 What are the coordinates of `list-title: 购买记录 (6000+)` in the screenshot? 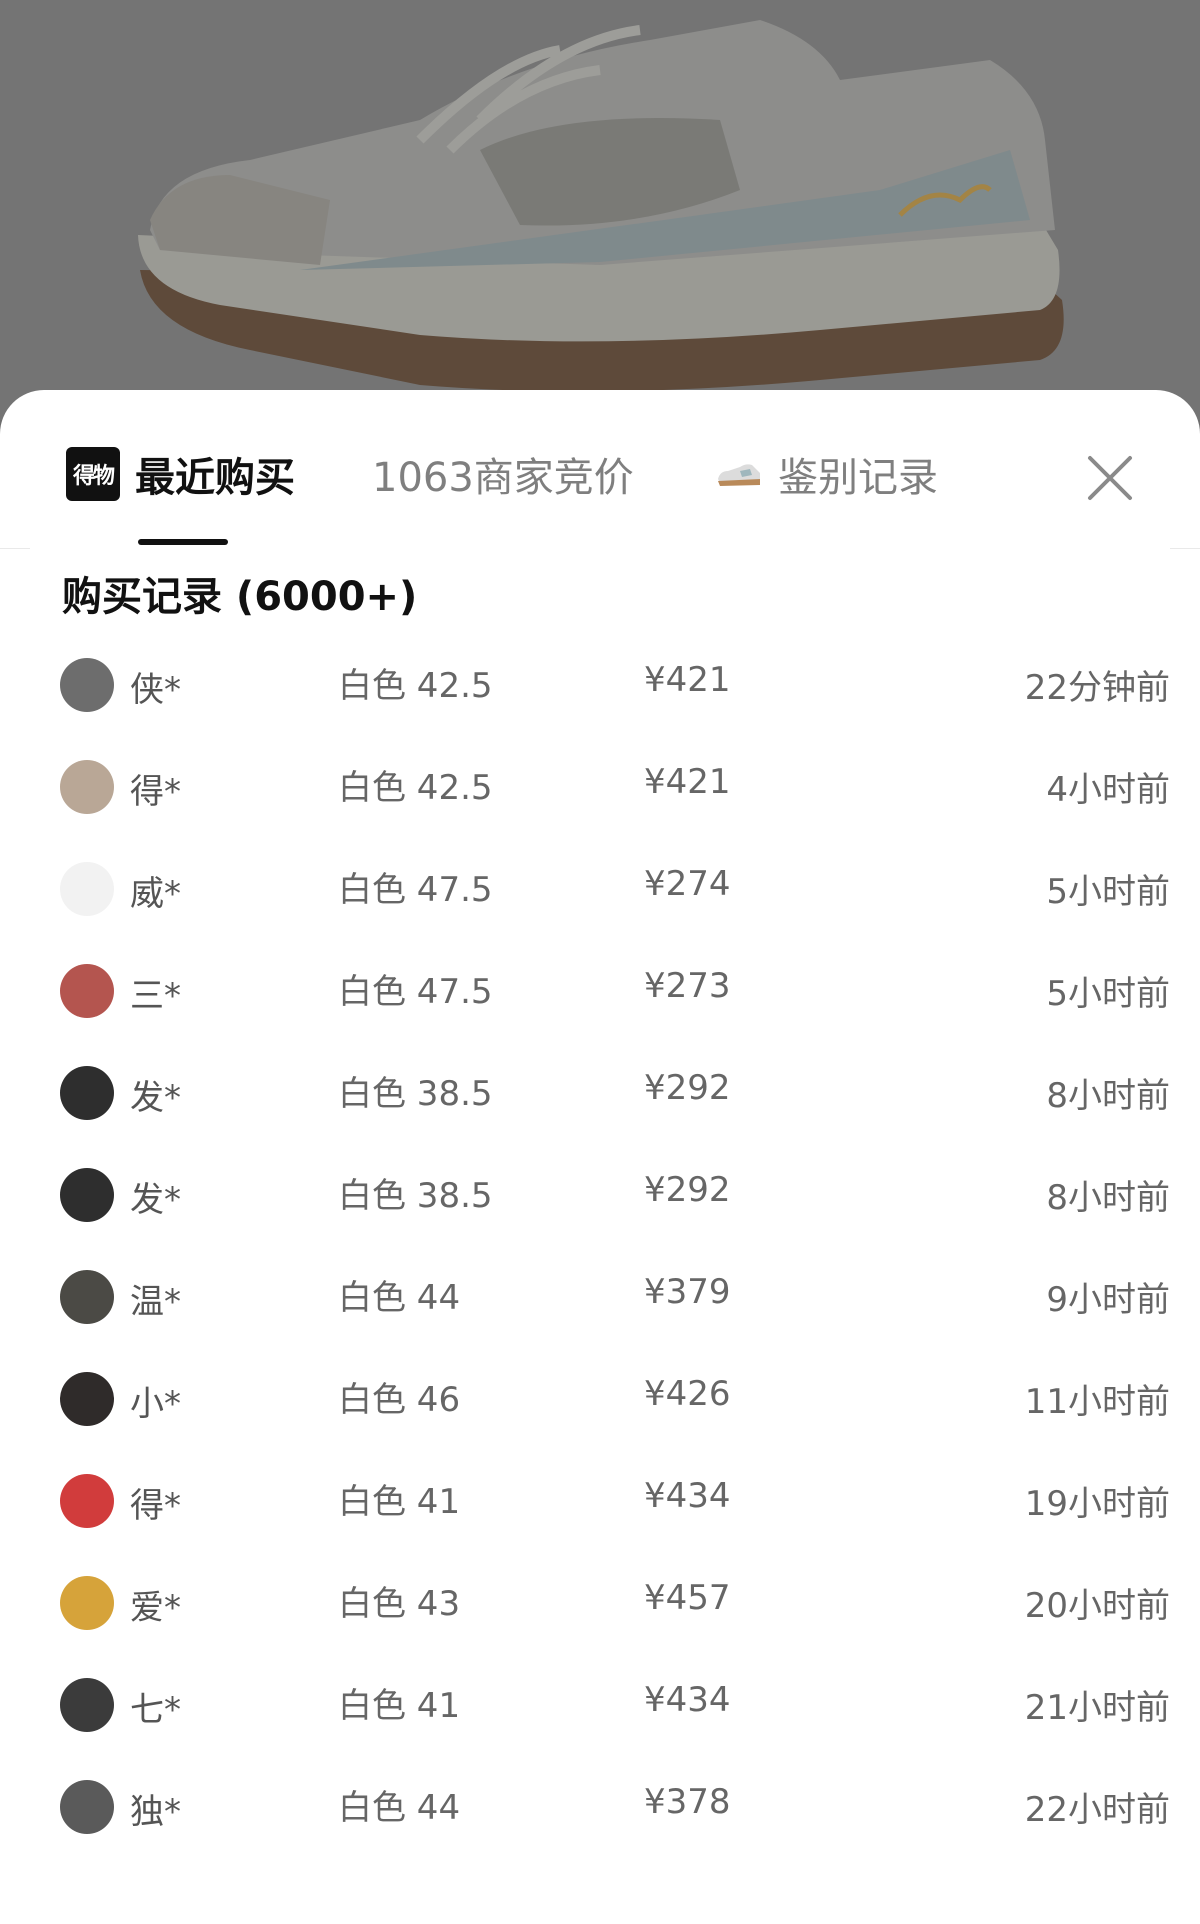 It's located at (240, 597).